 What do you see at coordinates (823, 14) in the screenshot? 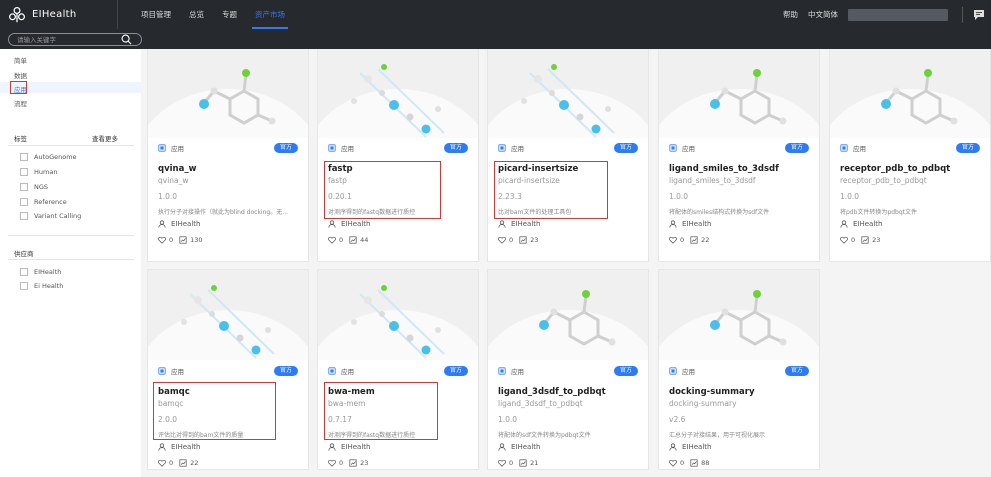
I see `language-switch: 中文简体` at bounding box center [823, 14].